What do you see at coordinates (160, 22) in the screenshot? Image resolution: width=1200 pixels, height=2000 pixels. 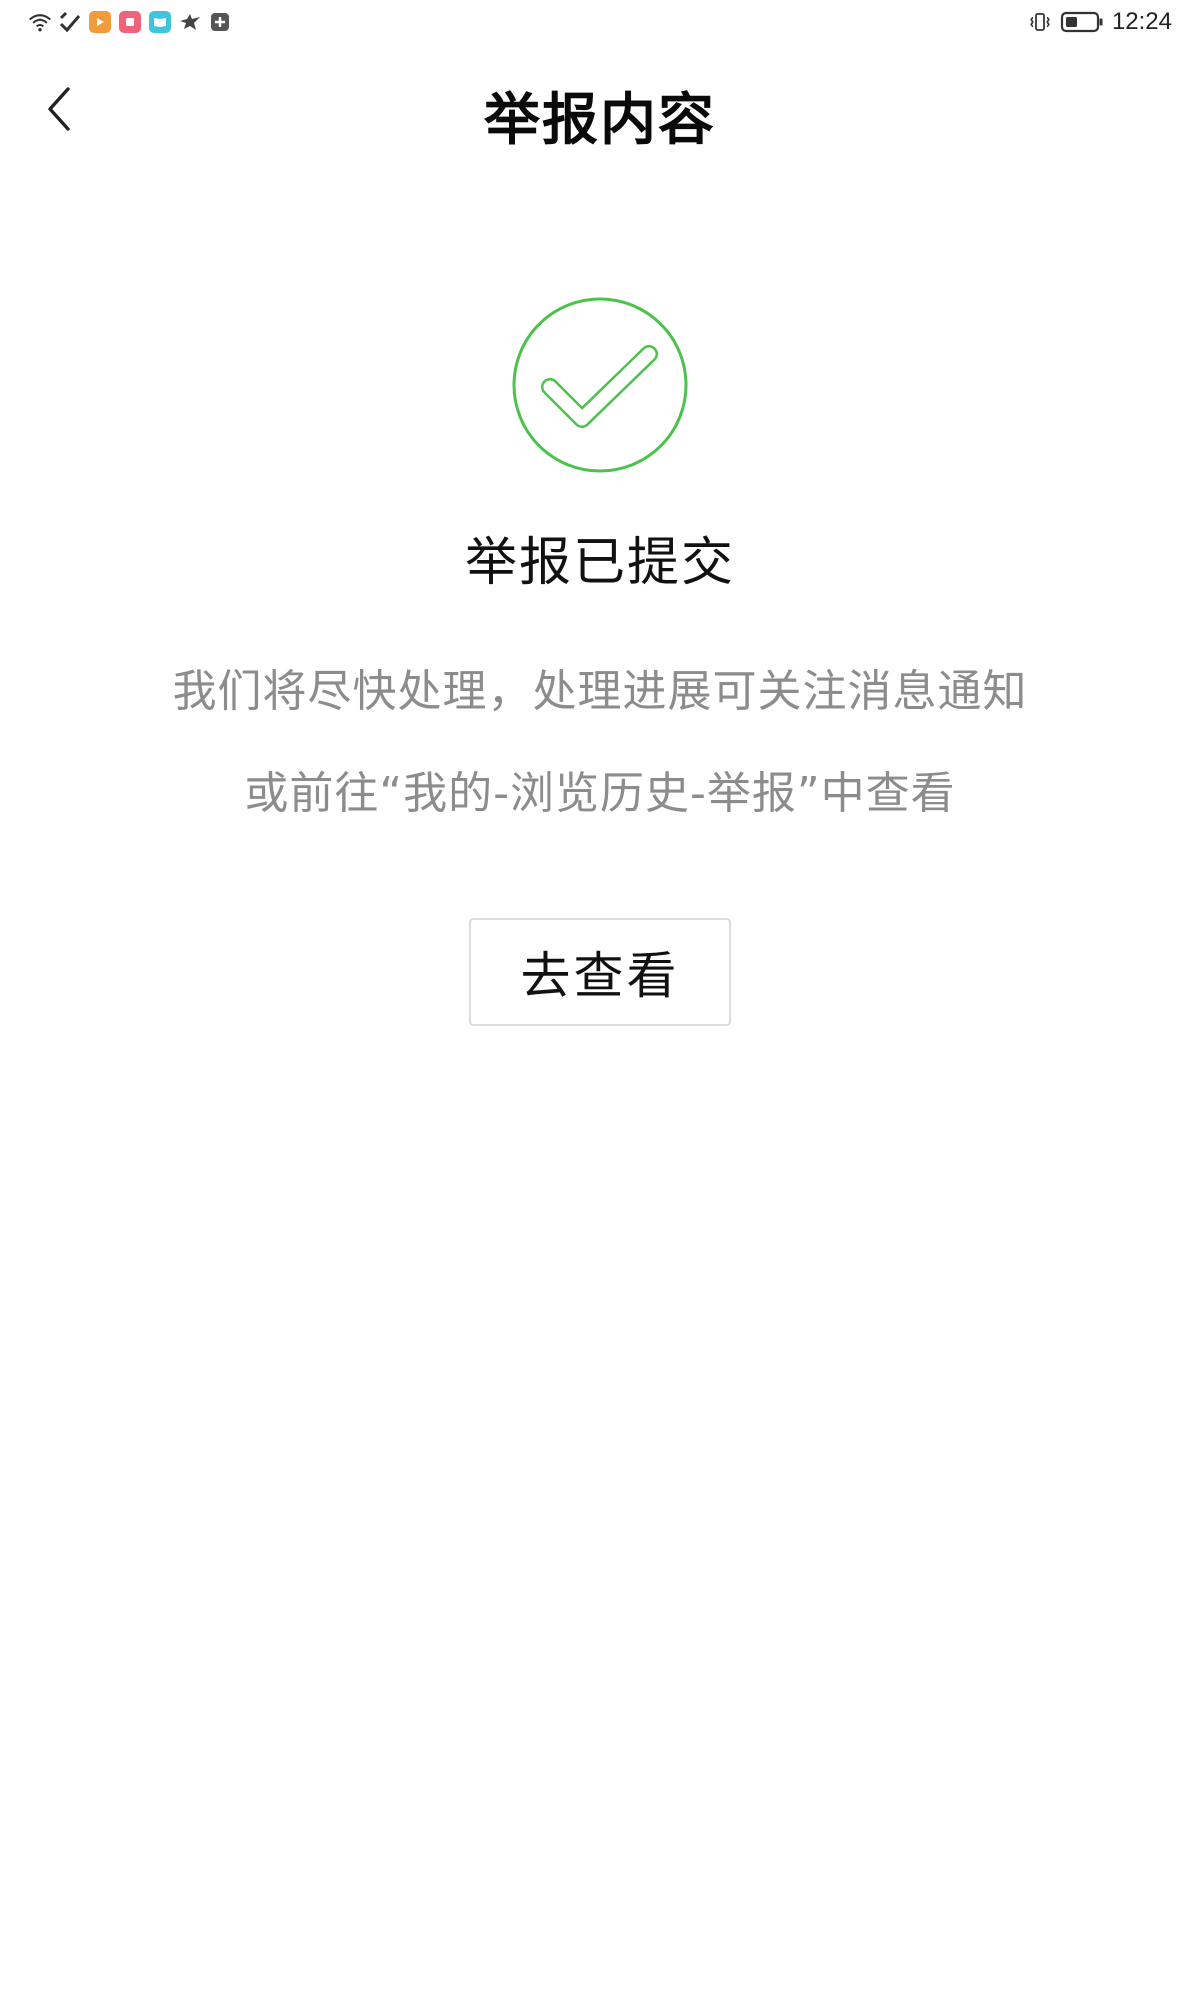 I see `app-notification-blue-icon` at bounding box center [160, 22].